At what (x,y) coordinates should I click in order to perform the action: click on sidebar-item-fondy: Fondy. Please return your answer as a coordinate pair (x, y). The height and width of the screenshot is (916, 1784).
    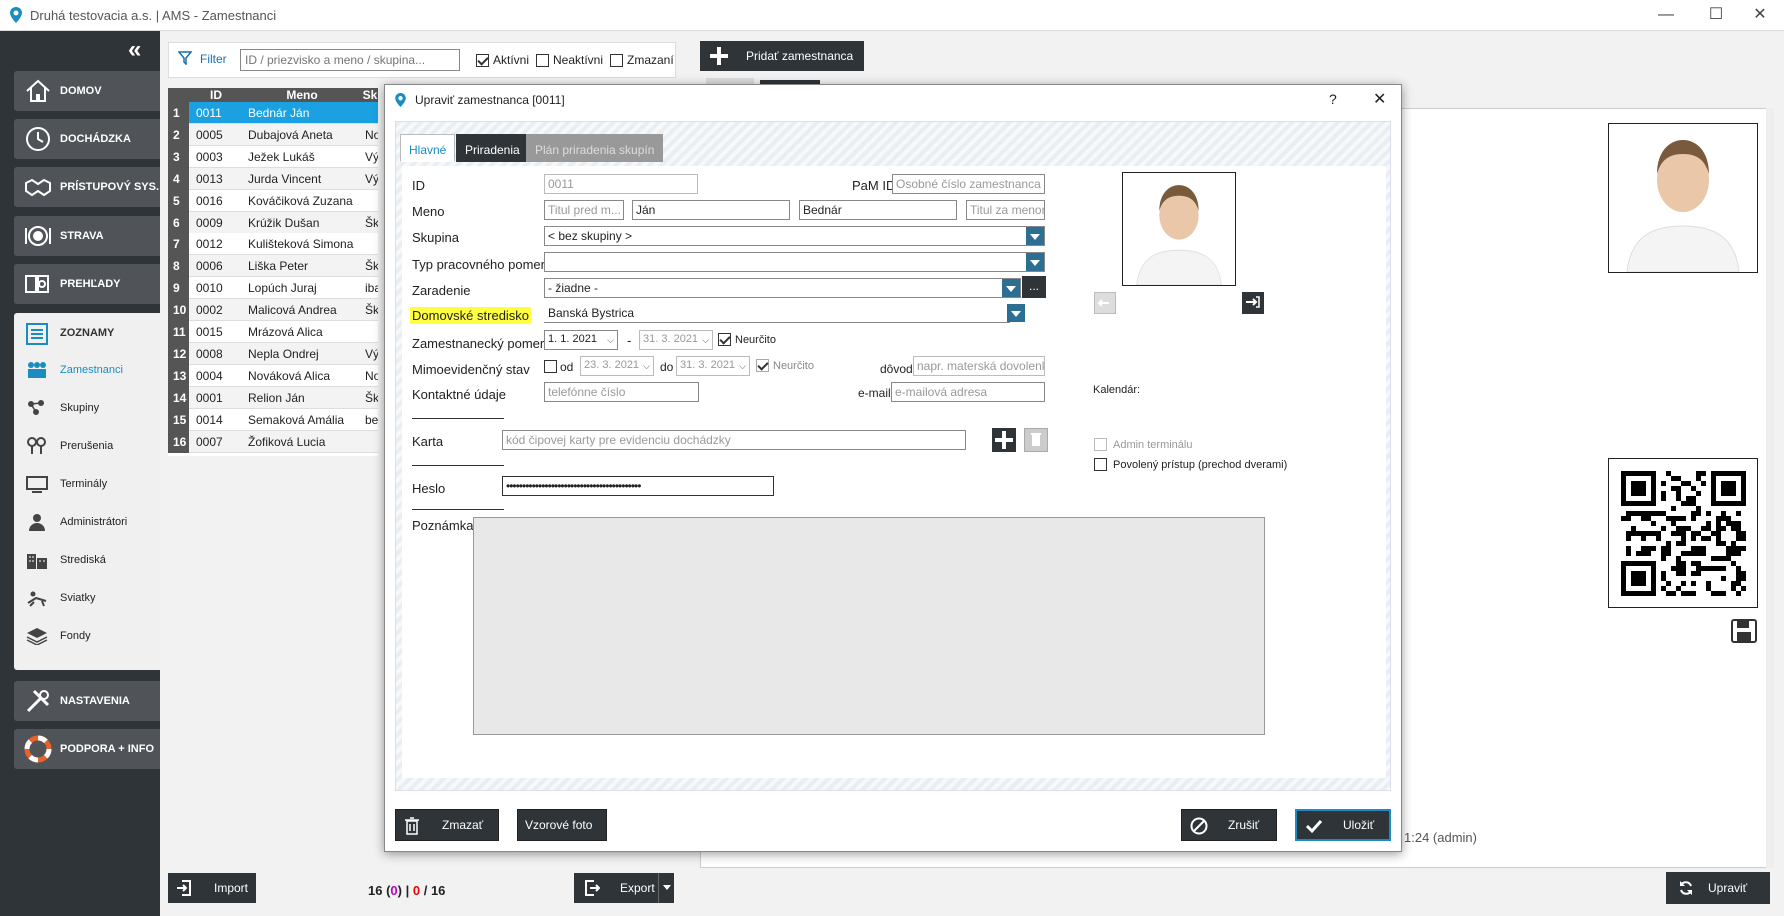
    Looking at the image, I should click on (87, 636).